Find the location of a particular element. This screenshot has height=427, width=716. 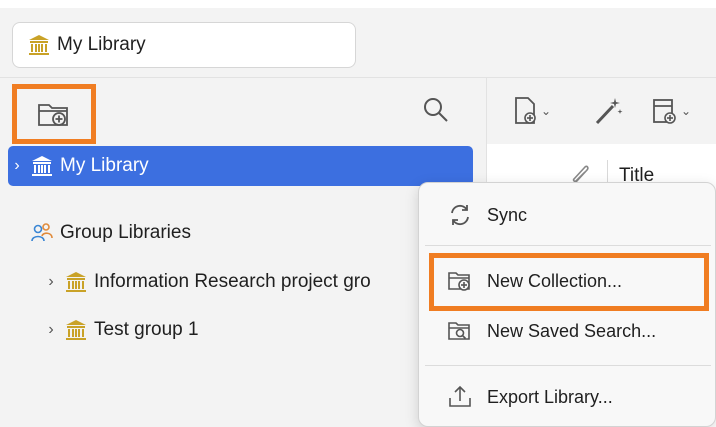

collections-toolbar is located at coordinates (243, 111).